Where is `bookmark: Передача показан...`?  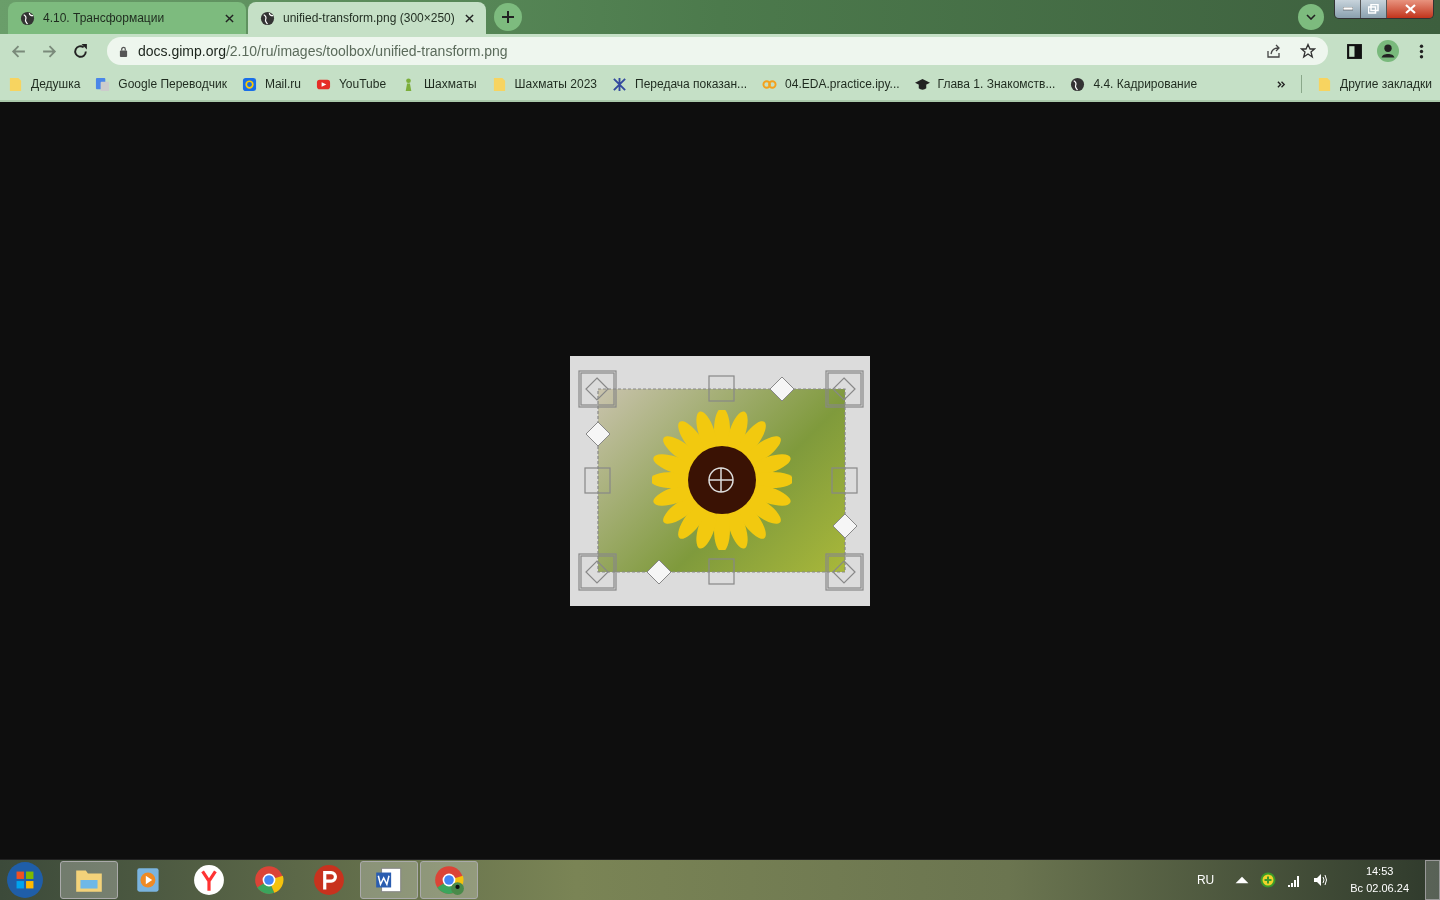
bookmark: Передача показан... is located at coordinates (680, 84).